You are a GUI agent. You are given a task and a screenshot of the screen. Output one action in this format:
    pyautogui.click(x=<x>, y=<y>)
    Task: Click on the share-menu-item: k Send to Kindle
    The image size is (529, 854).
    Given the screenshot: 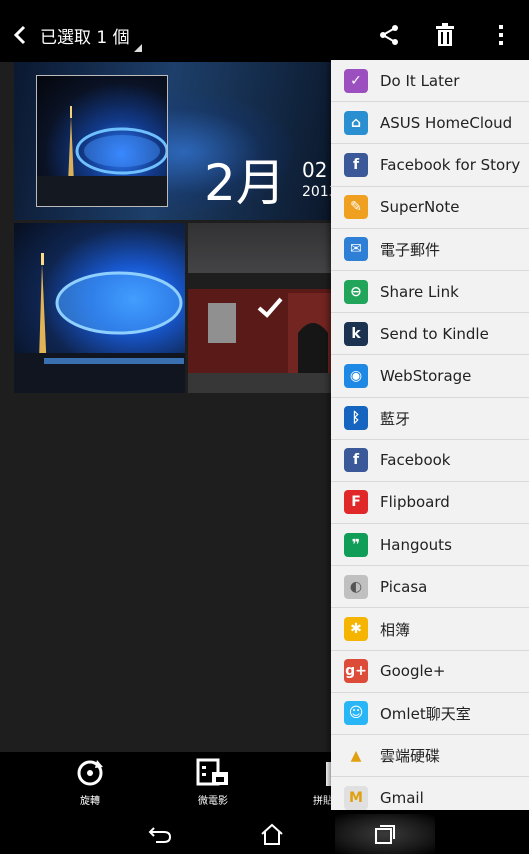 What is the action you would take?
    pyautogui.click(x=430, y=334)
    